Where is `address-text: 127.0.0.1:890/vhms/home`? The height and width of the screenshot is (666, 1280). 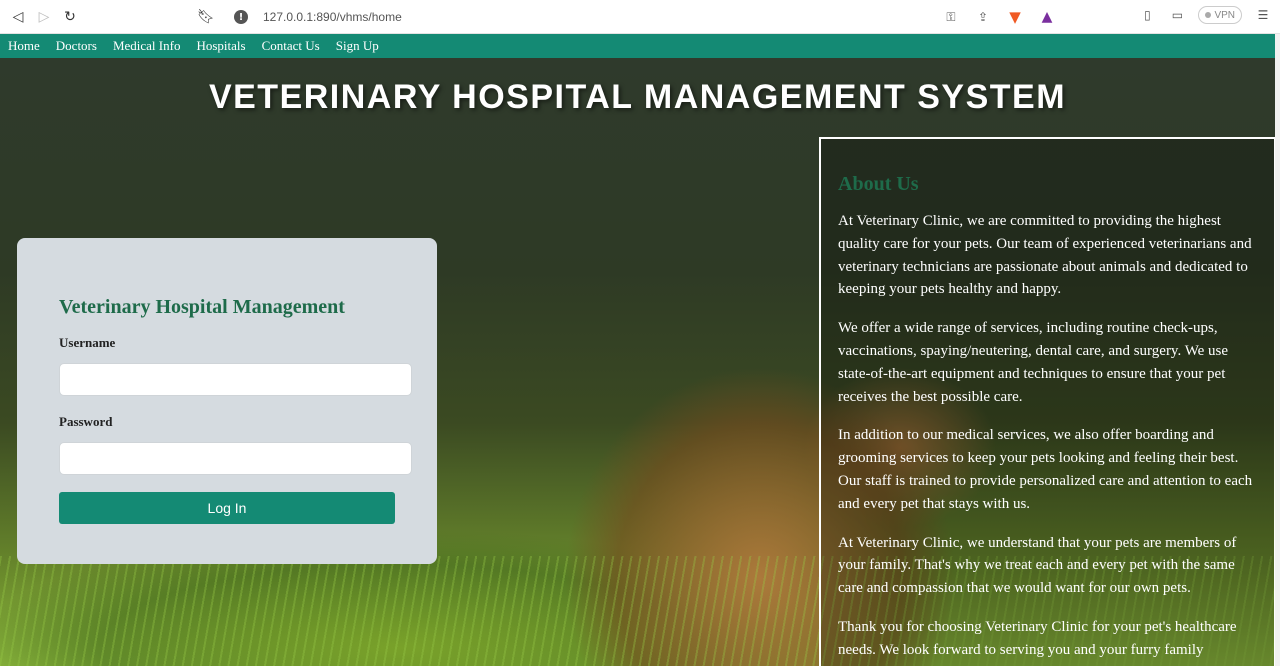
address-text: 127.0.0.1:890/vhms/home is located at coordinates (332, 17).